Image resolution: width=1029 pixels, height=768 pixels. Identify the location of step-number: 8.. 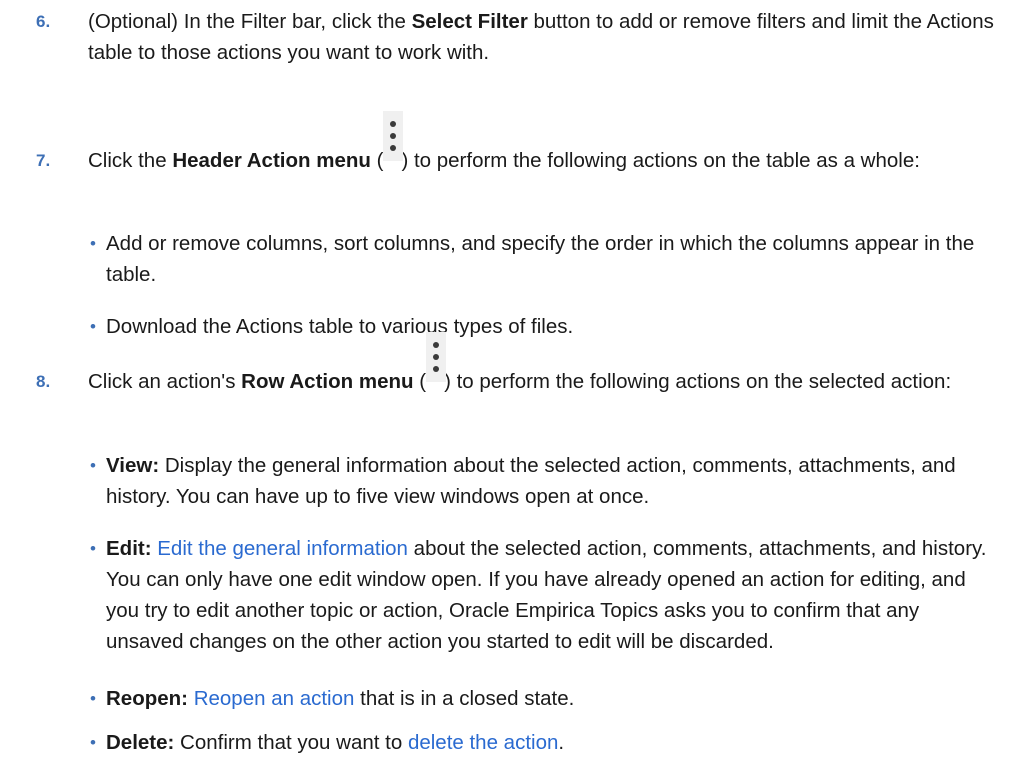
(43, 381).